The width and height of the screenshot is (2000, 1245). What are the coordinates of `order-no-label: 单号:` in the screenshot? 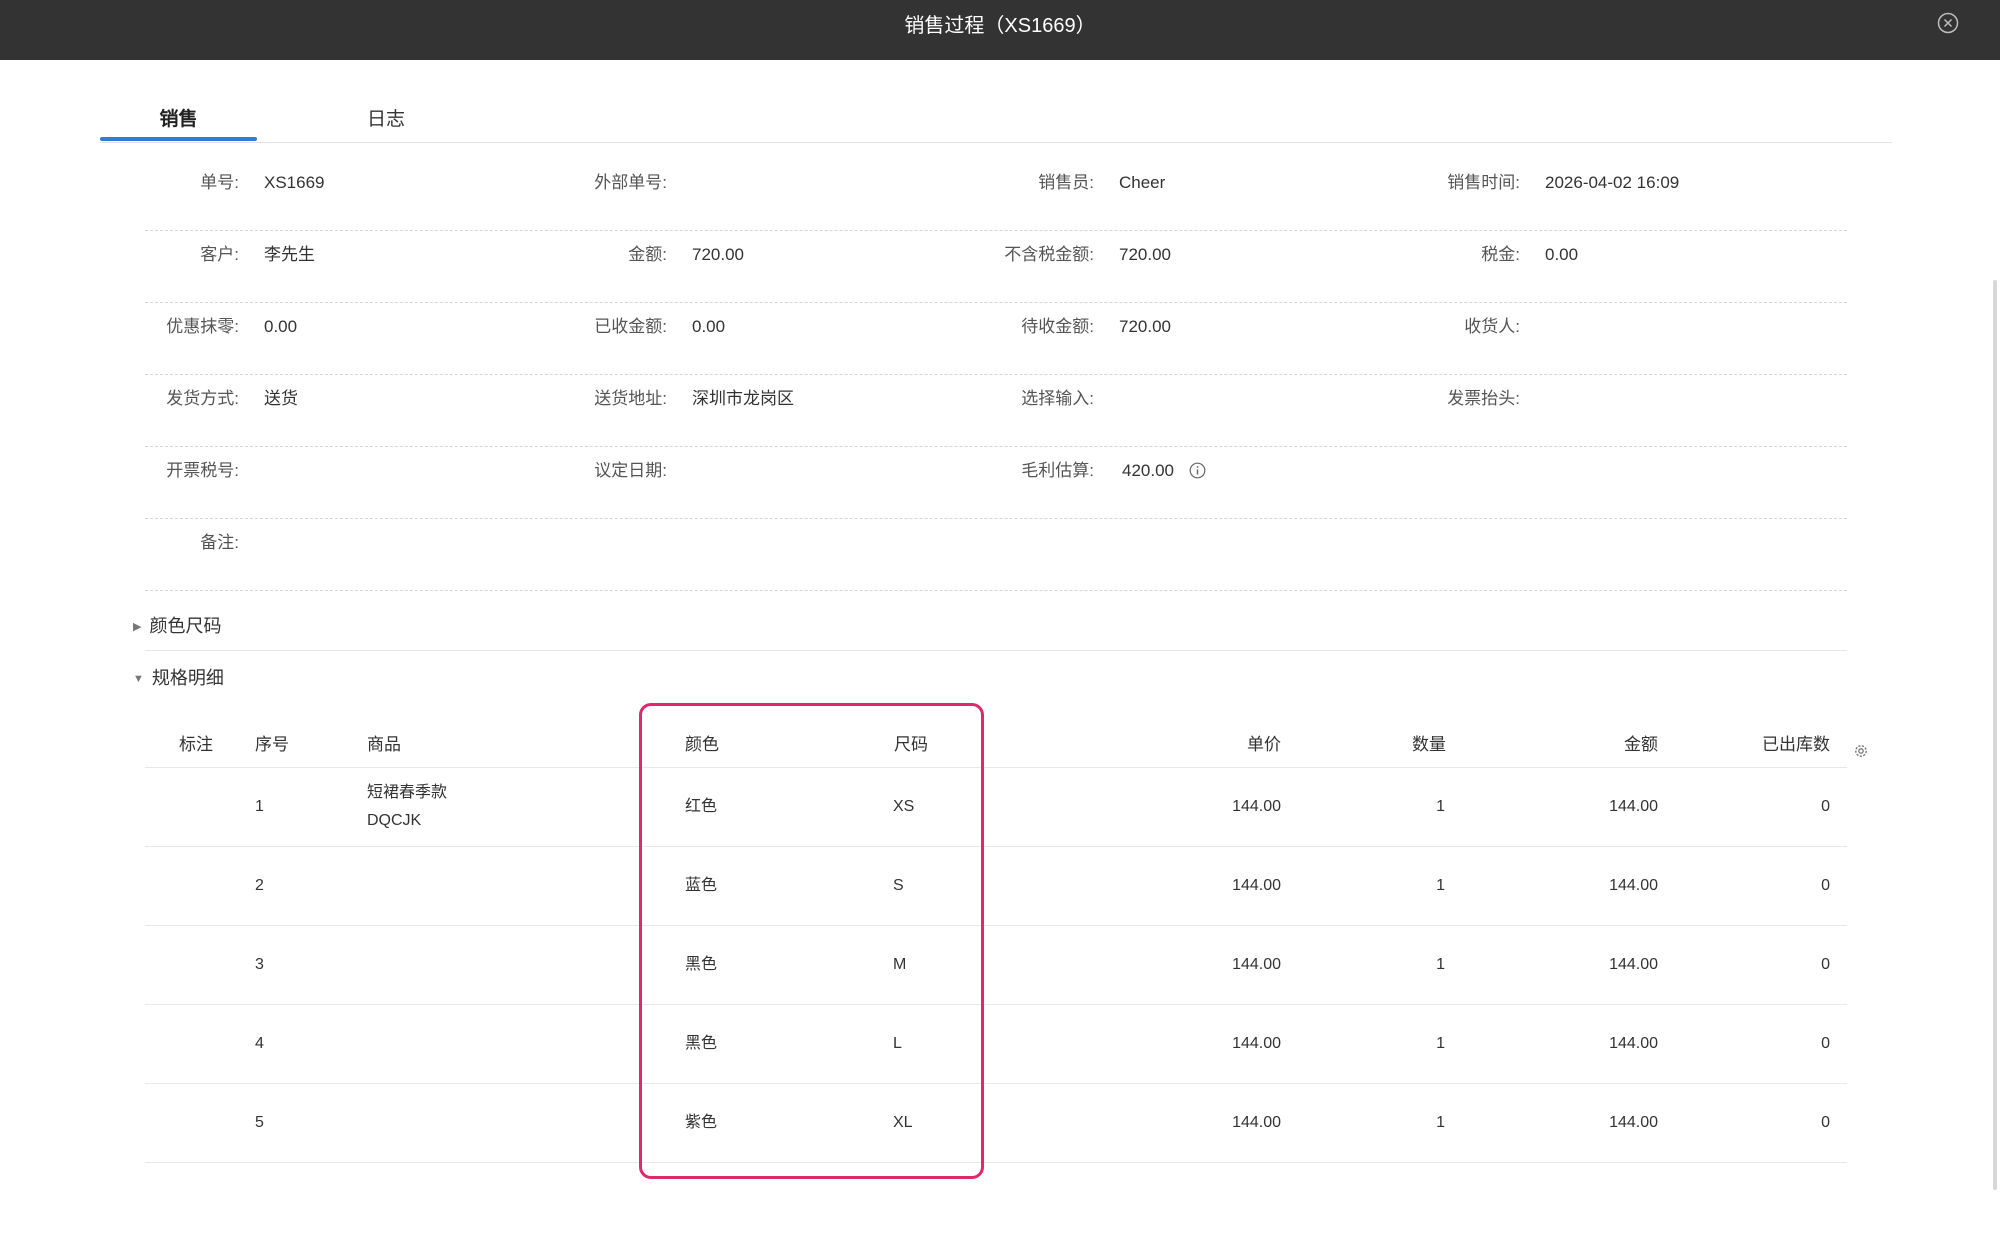 It's located at (219, 182).